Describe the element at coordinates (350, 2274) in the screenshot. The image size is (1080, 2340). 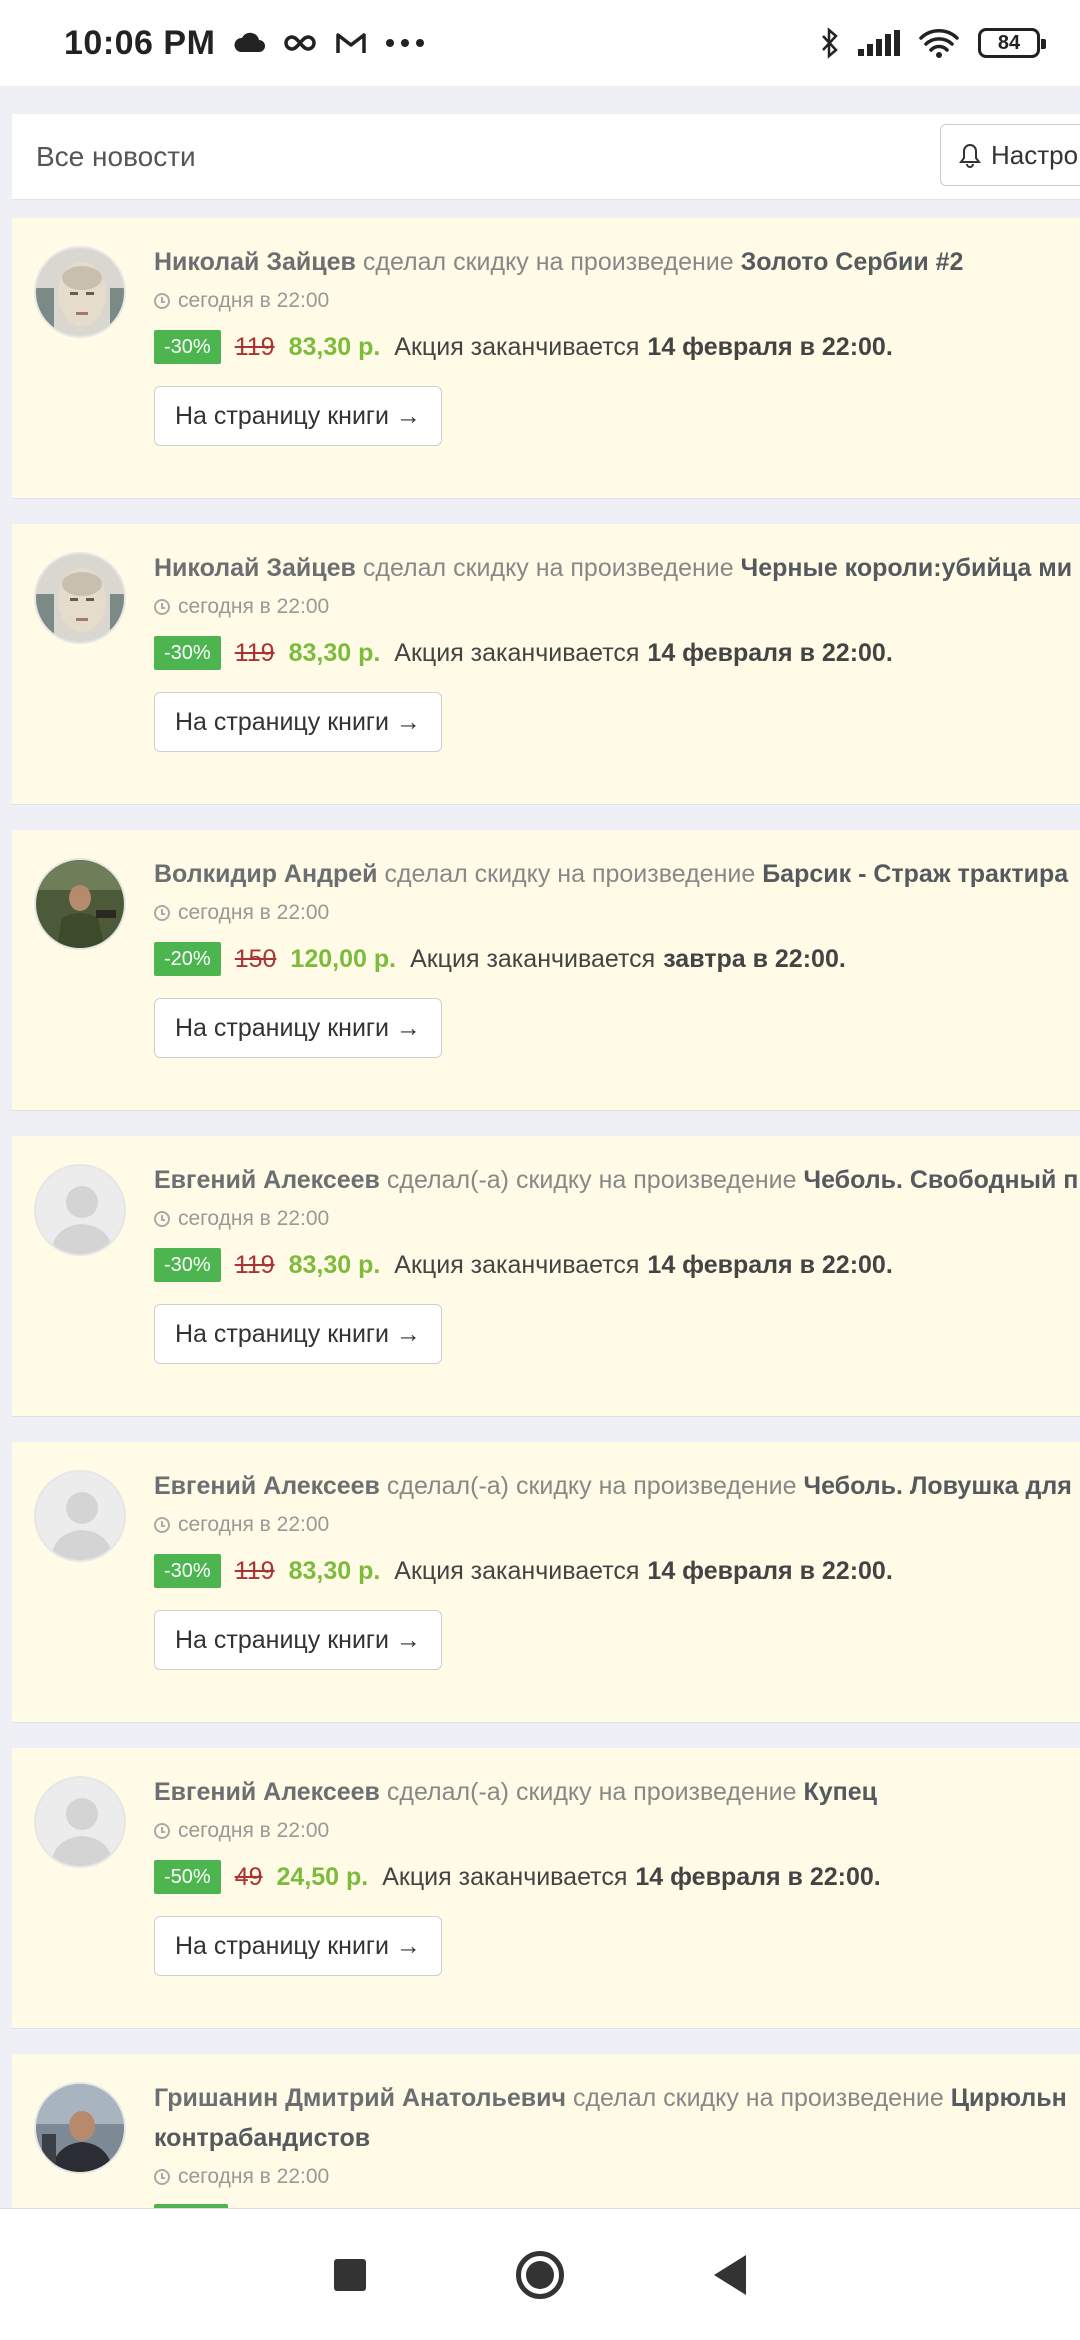
I see `recents-icon` at that location.